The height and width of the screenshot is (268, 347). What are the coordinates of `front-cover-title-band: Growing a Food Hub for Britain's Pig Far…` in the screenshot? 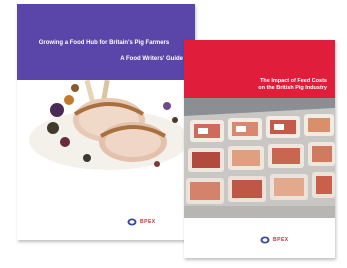 It's located at (106, 42).